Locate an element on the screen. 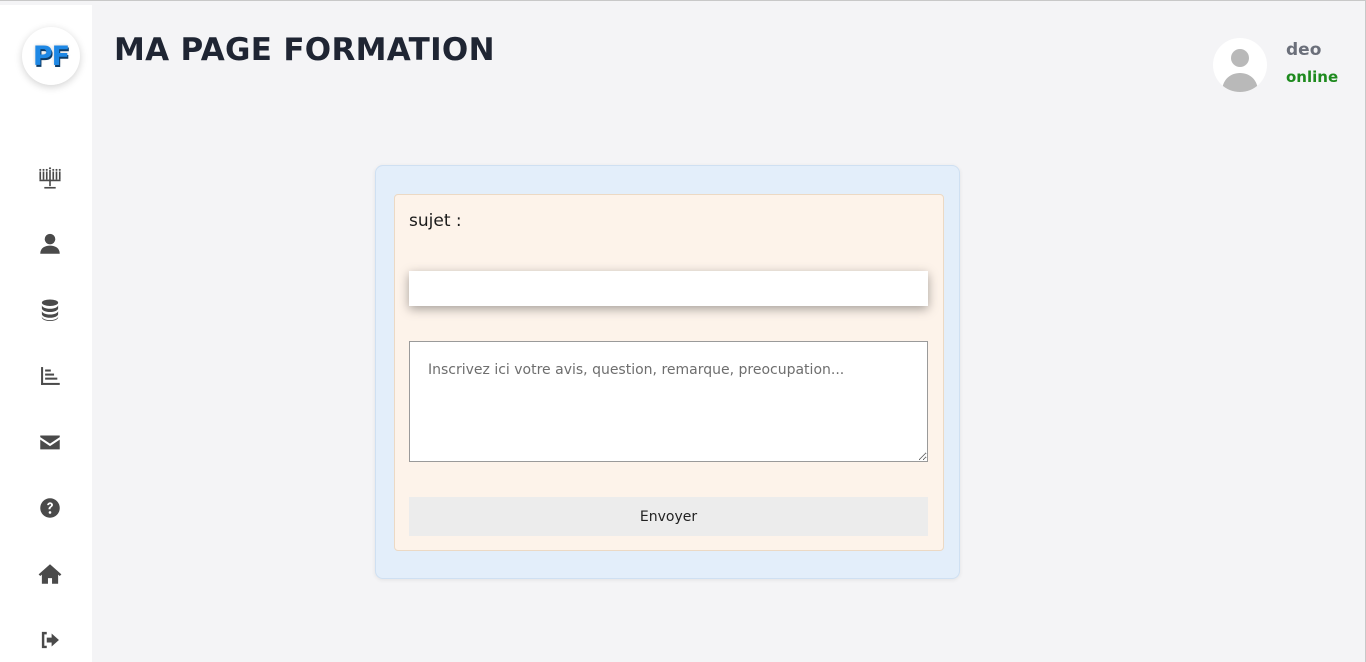 This screenshot has height=662, width=1366. envelope-icon is located at coordinates (50, 442).